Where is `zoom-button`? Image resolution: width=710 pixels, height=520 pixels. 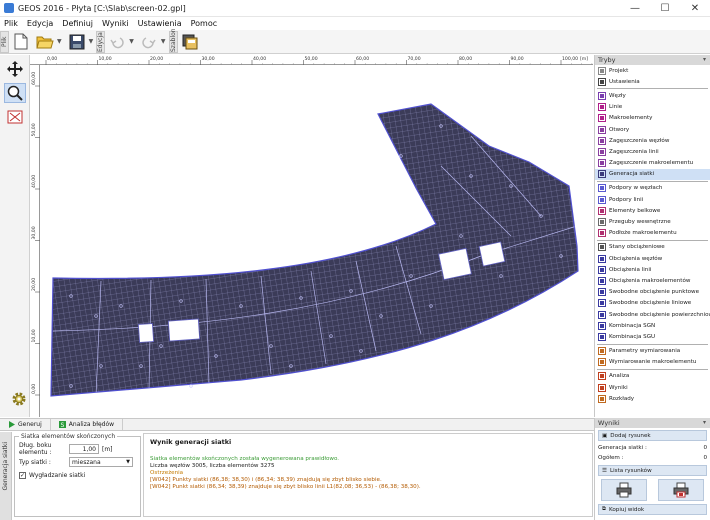 zoom-button is located at coordinates (15, 93).